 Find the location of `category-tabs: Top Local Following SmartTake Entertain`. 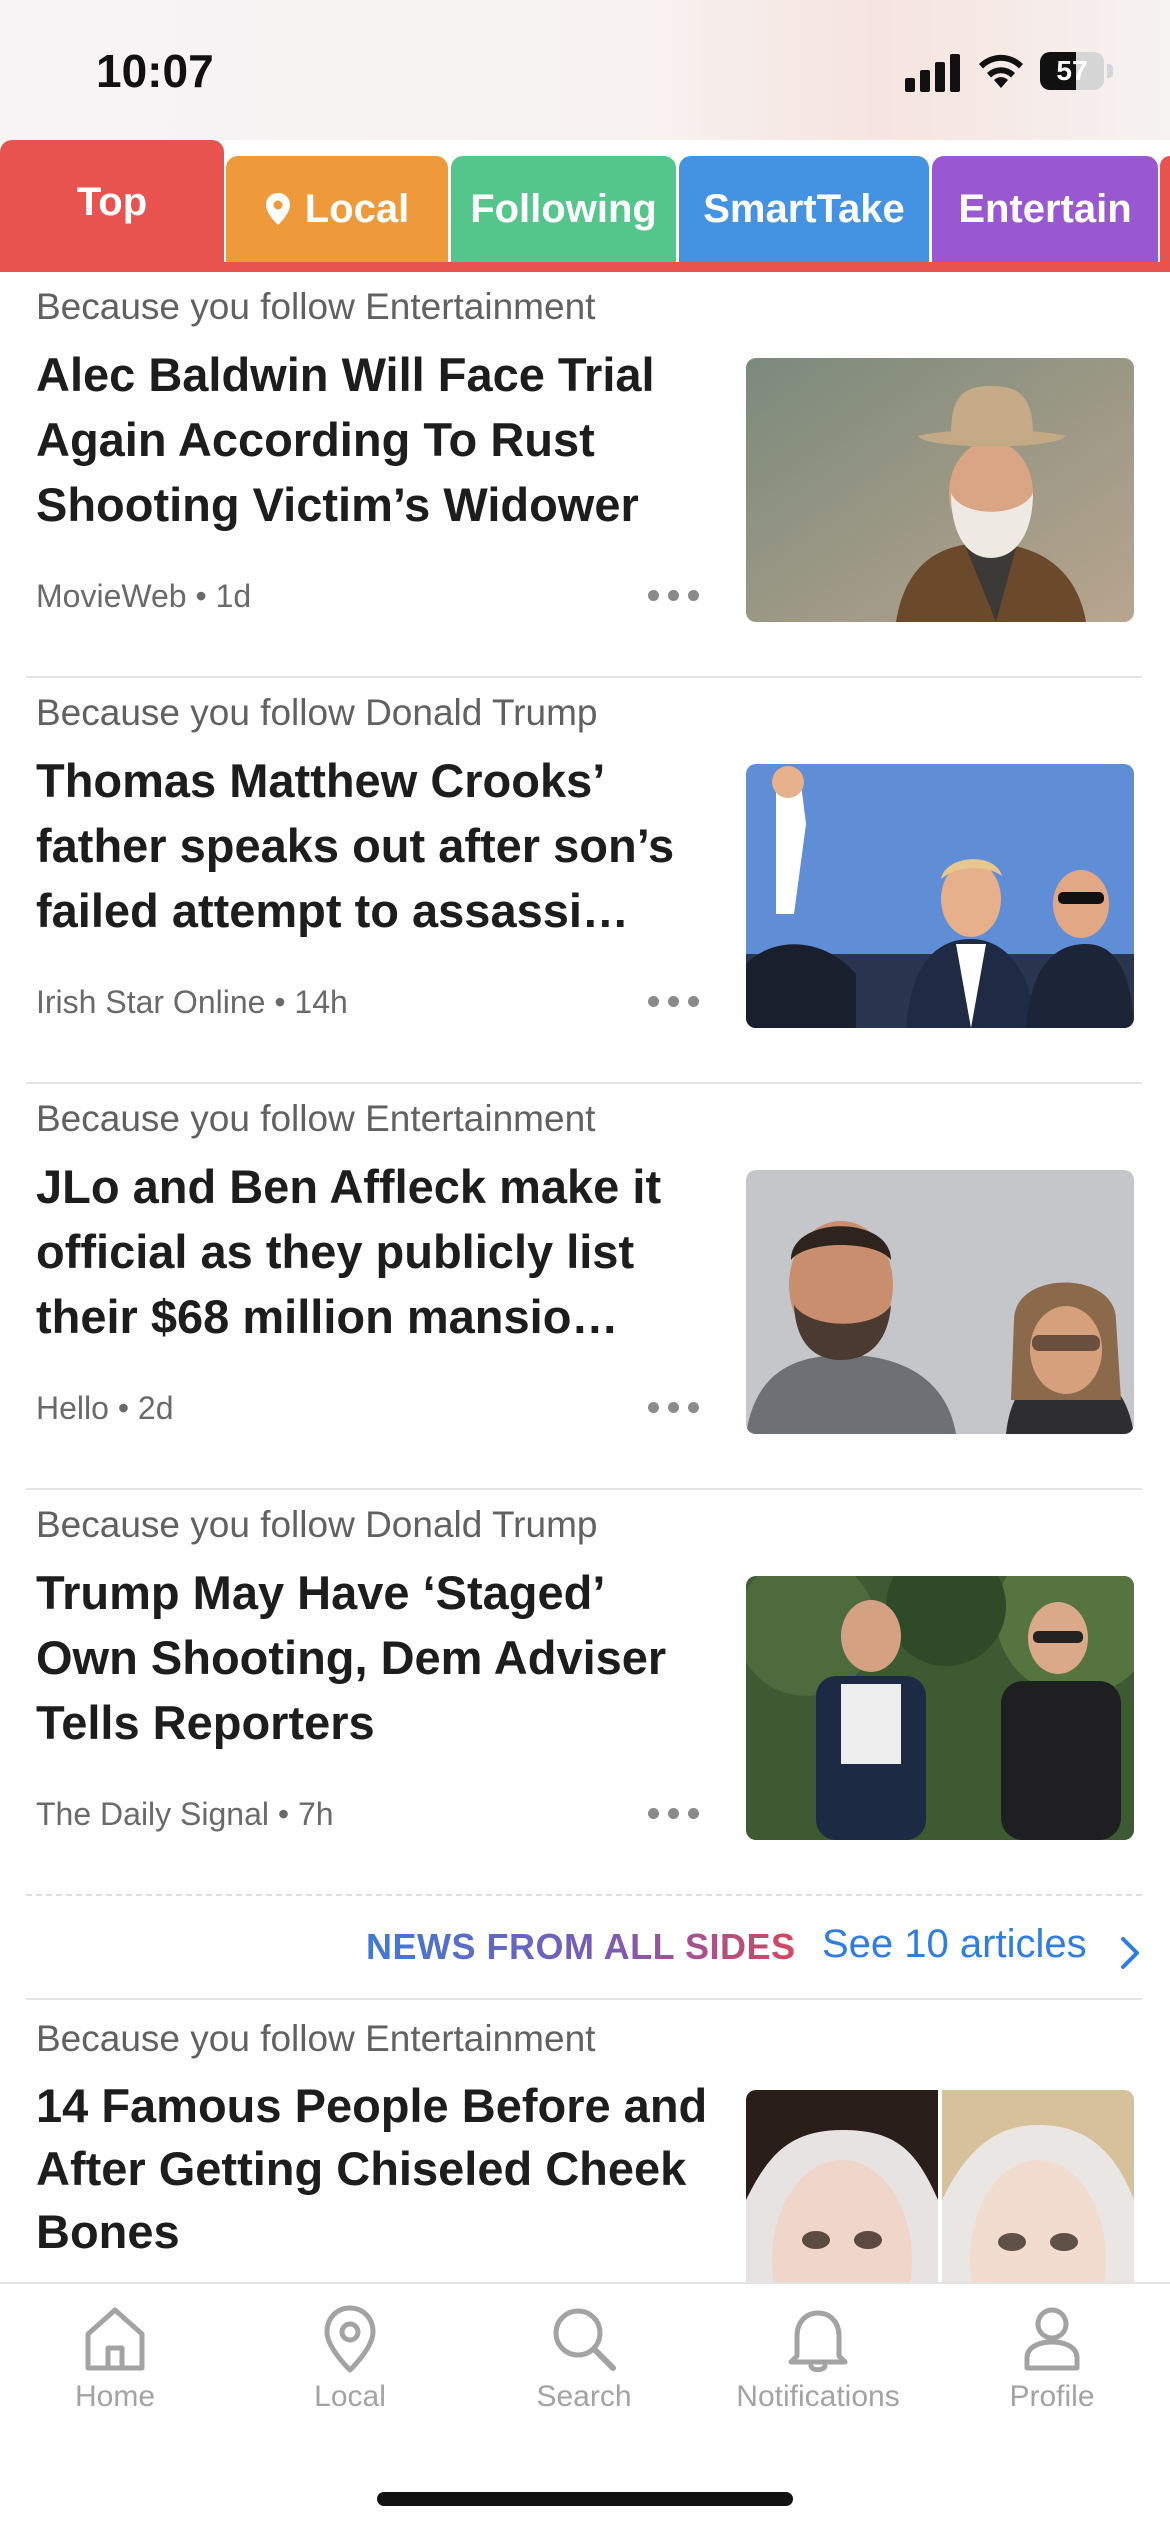

category-tabs: Top Local Following SmartTake Entertain is located at coordinates (585, 206).